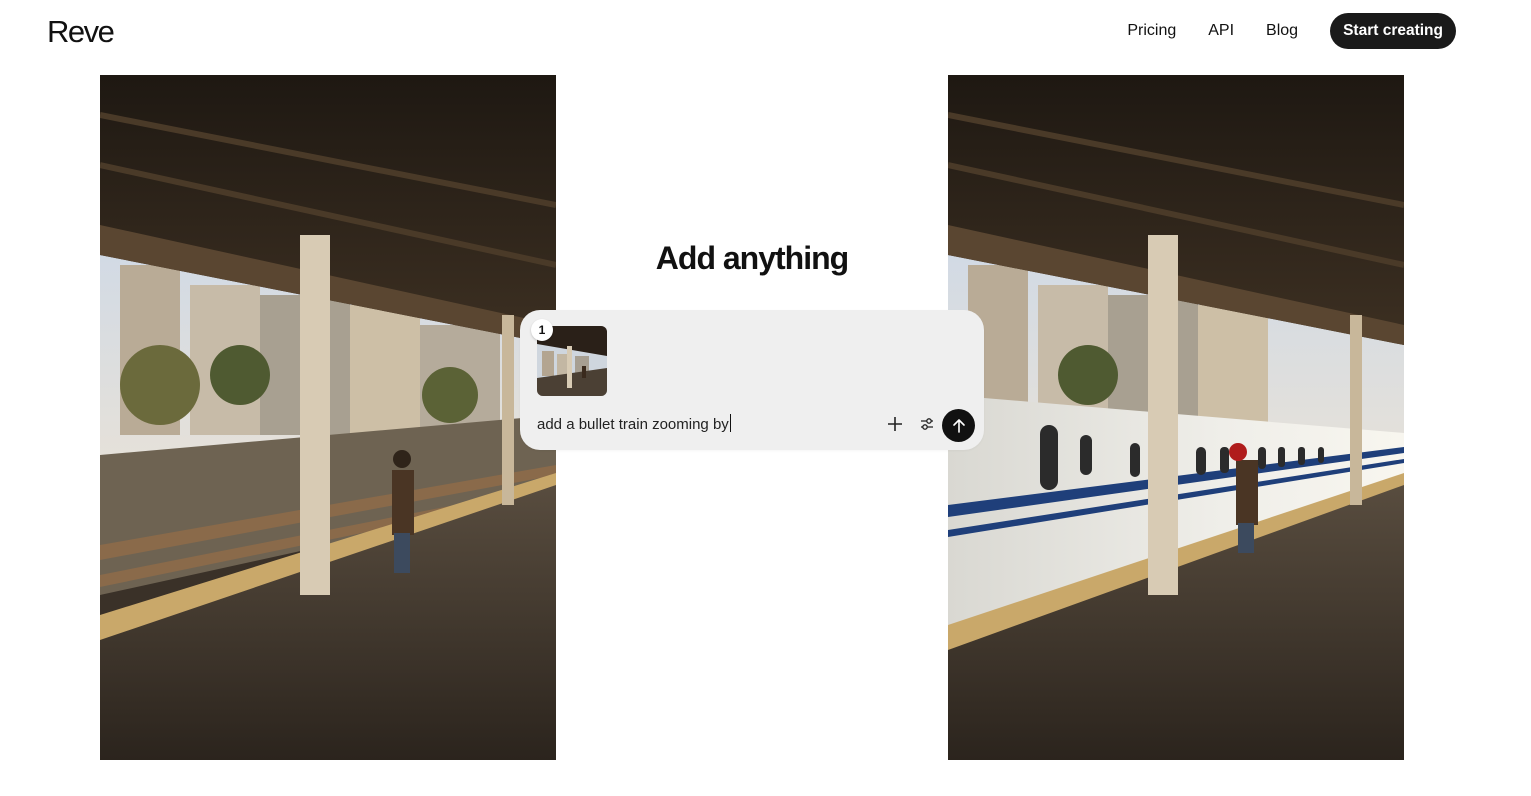  Describe the element at coordinates (1151, 31) in the screenshot. I see `nav-link-pricing: Pricing` at that location.